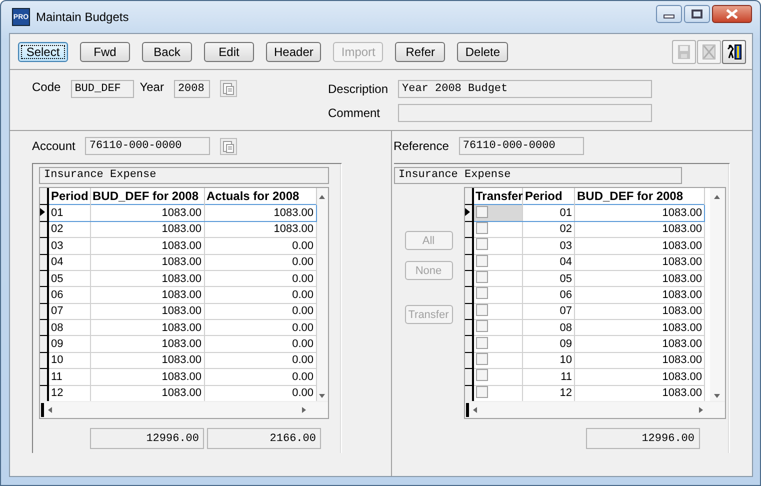  Describe the element at coordinates (420, 52) in the screenshot. I see `toolbar-button: Refer` at that location.